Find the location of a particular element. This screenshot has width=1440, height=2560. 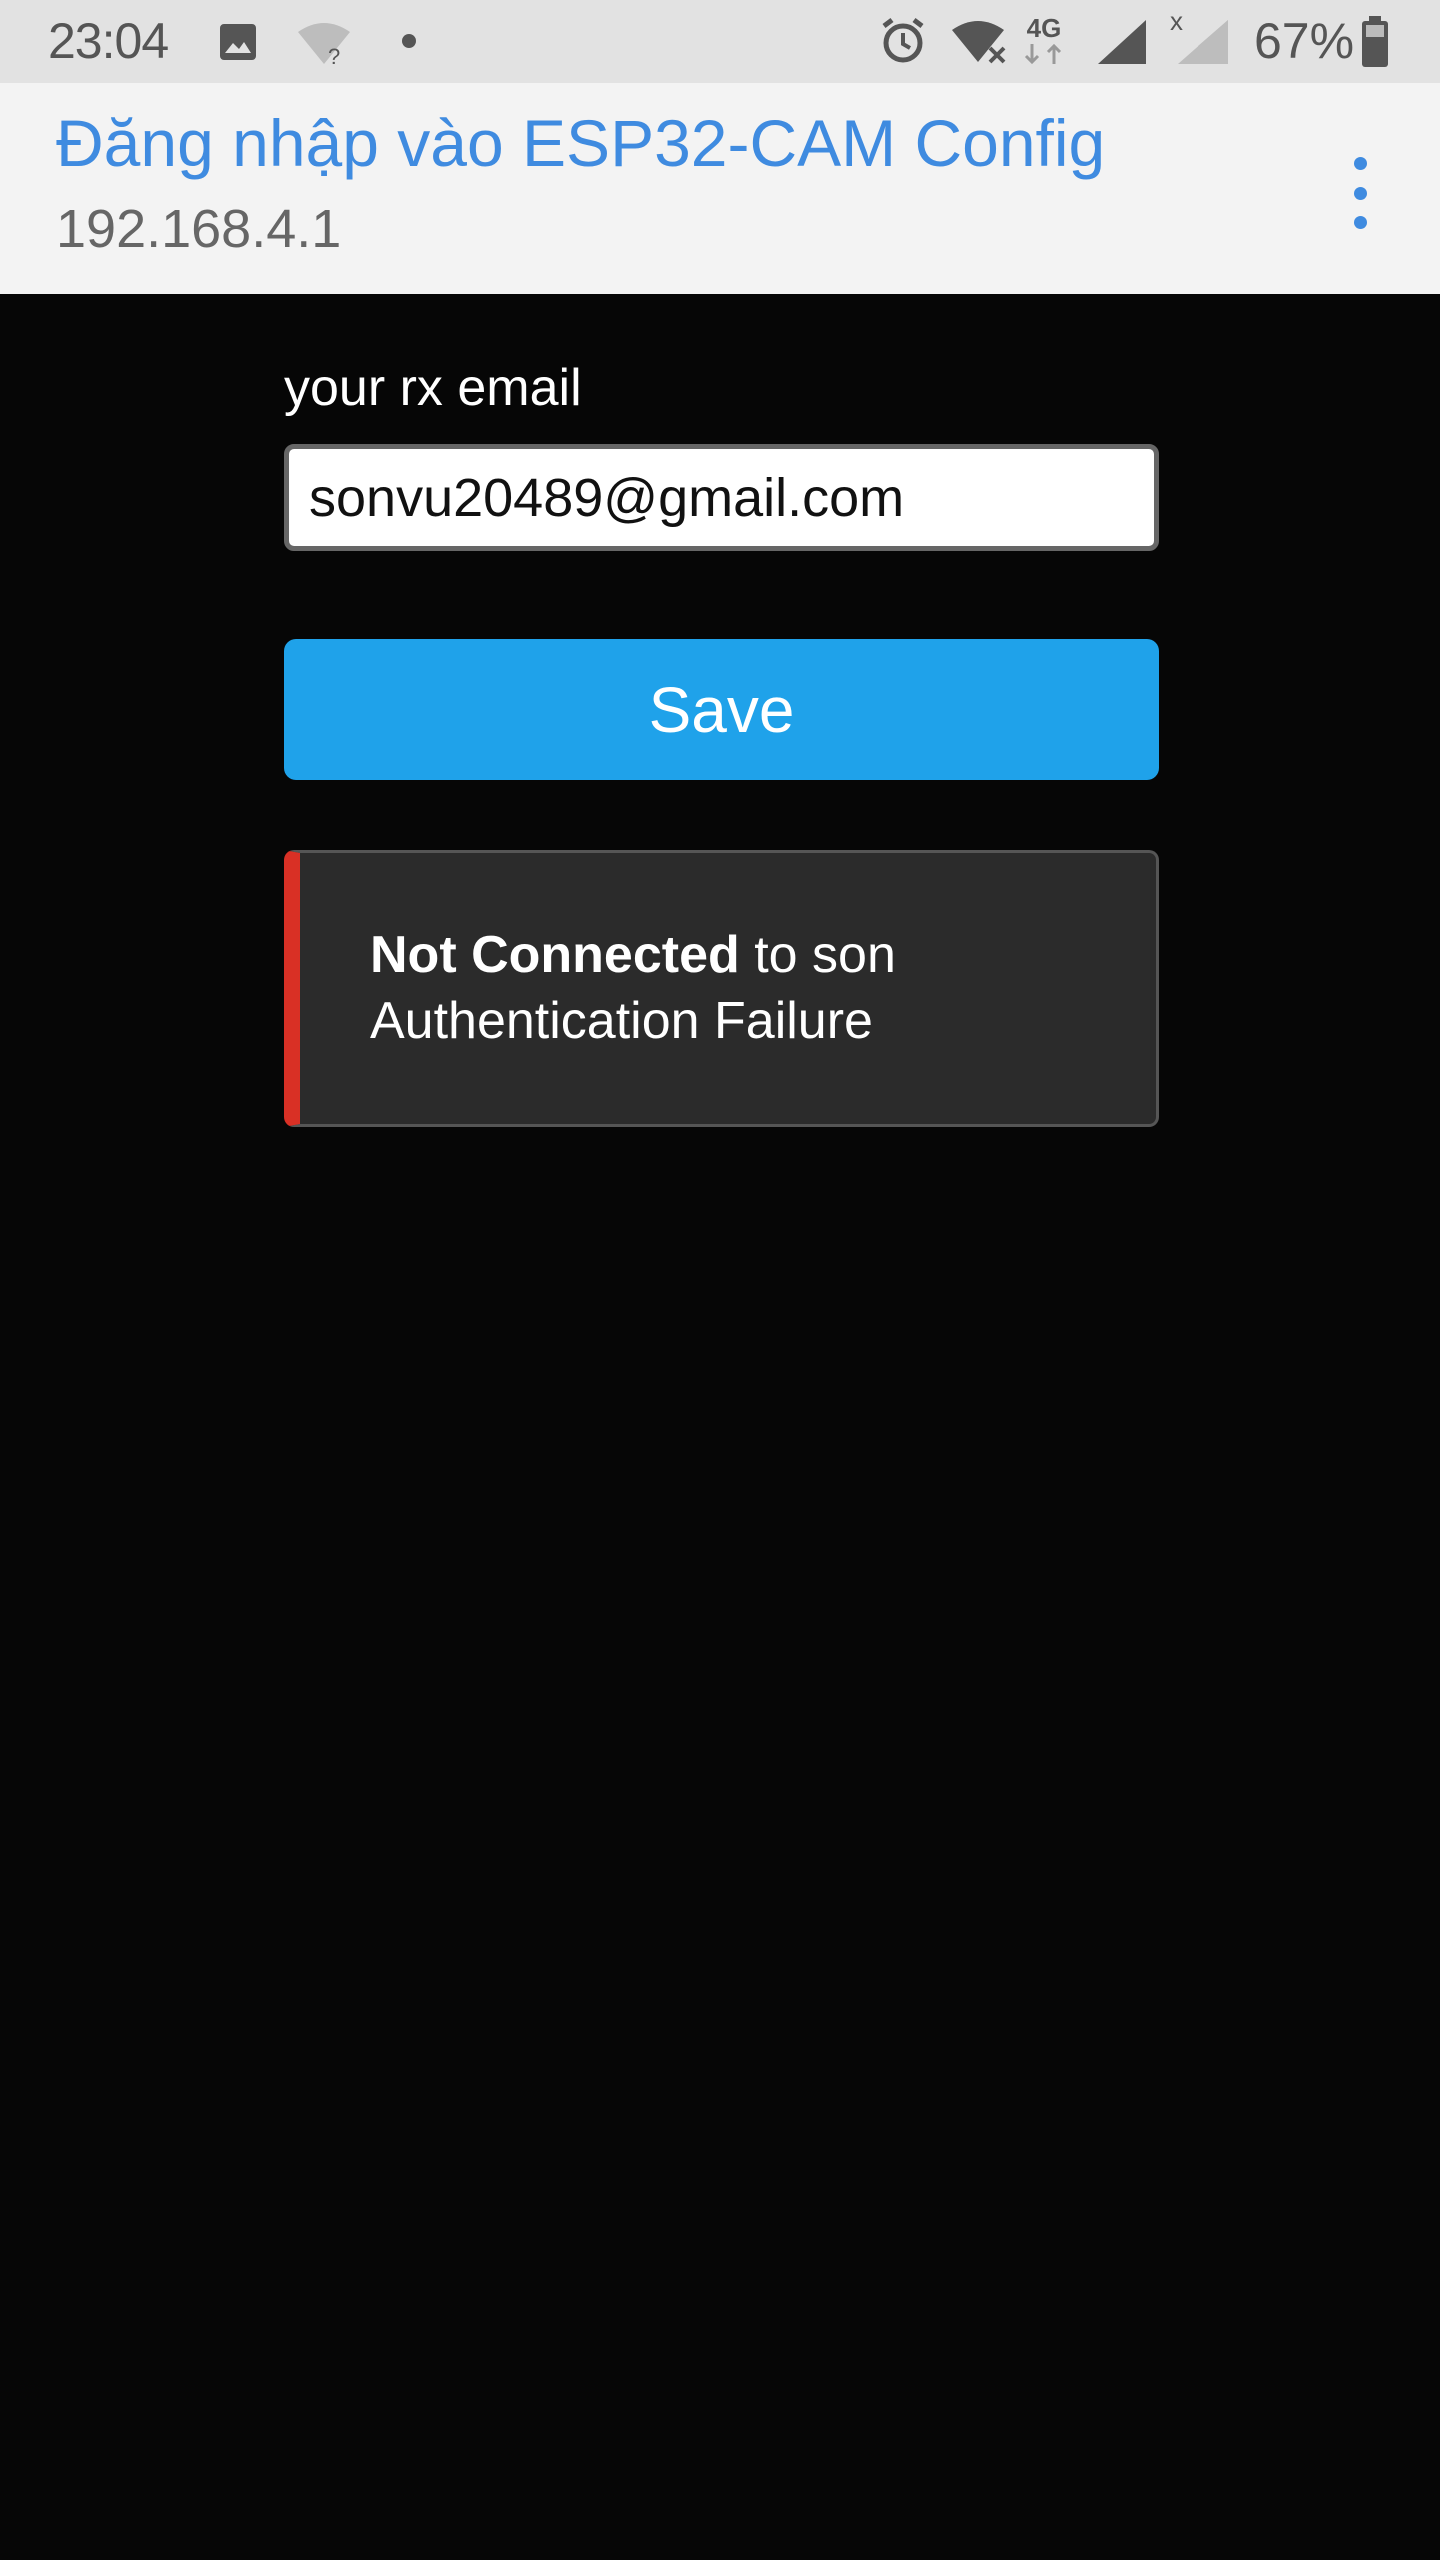

email-label: your rx email is located at coordinates (433, 388).